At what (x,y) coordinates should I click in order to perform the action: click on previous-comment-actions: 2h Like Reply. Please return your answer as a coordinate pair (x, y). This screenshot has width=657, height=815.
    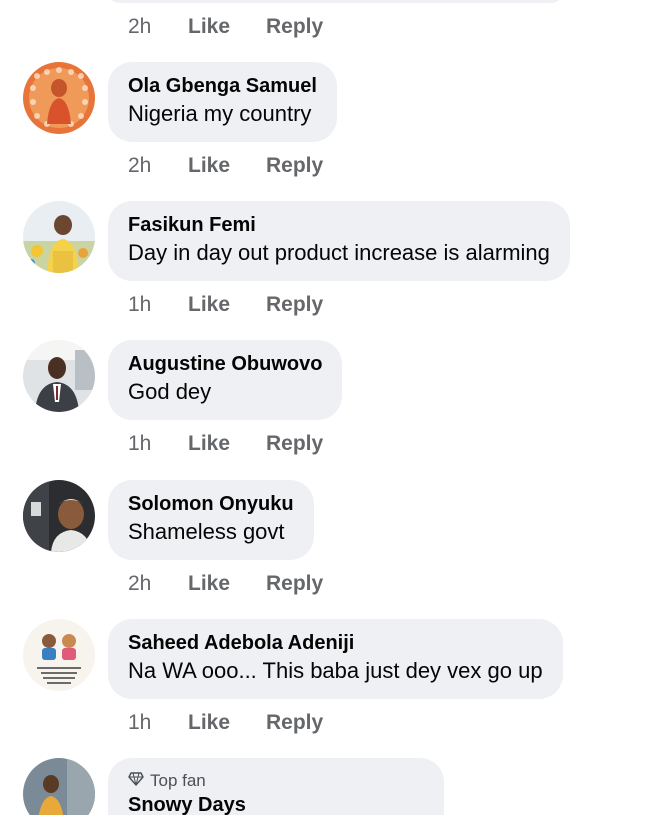
    Looking at the image, I should click on (225, 27).